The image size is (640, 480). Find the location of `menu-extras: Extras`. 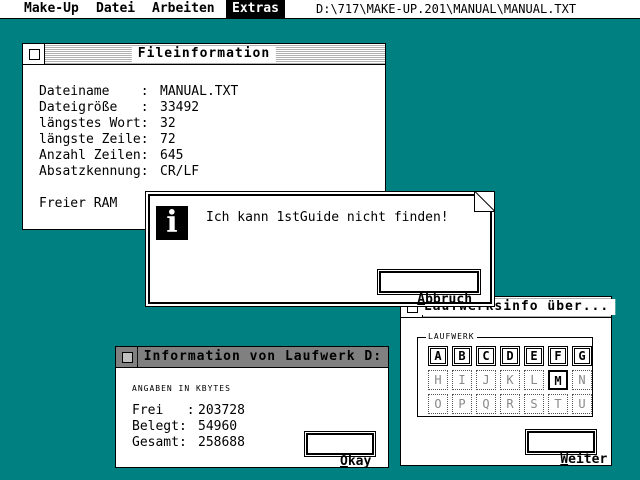

menu-extras: Extras is located at coordinates (255, 9).